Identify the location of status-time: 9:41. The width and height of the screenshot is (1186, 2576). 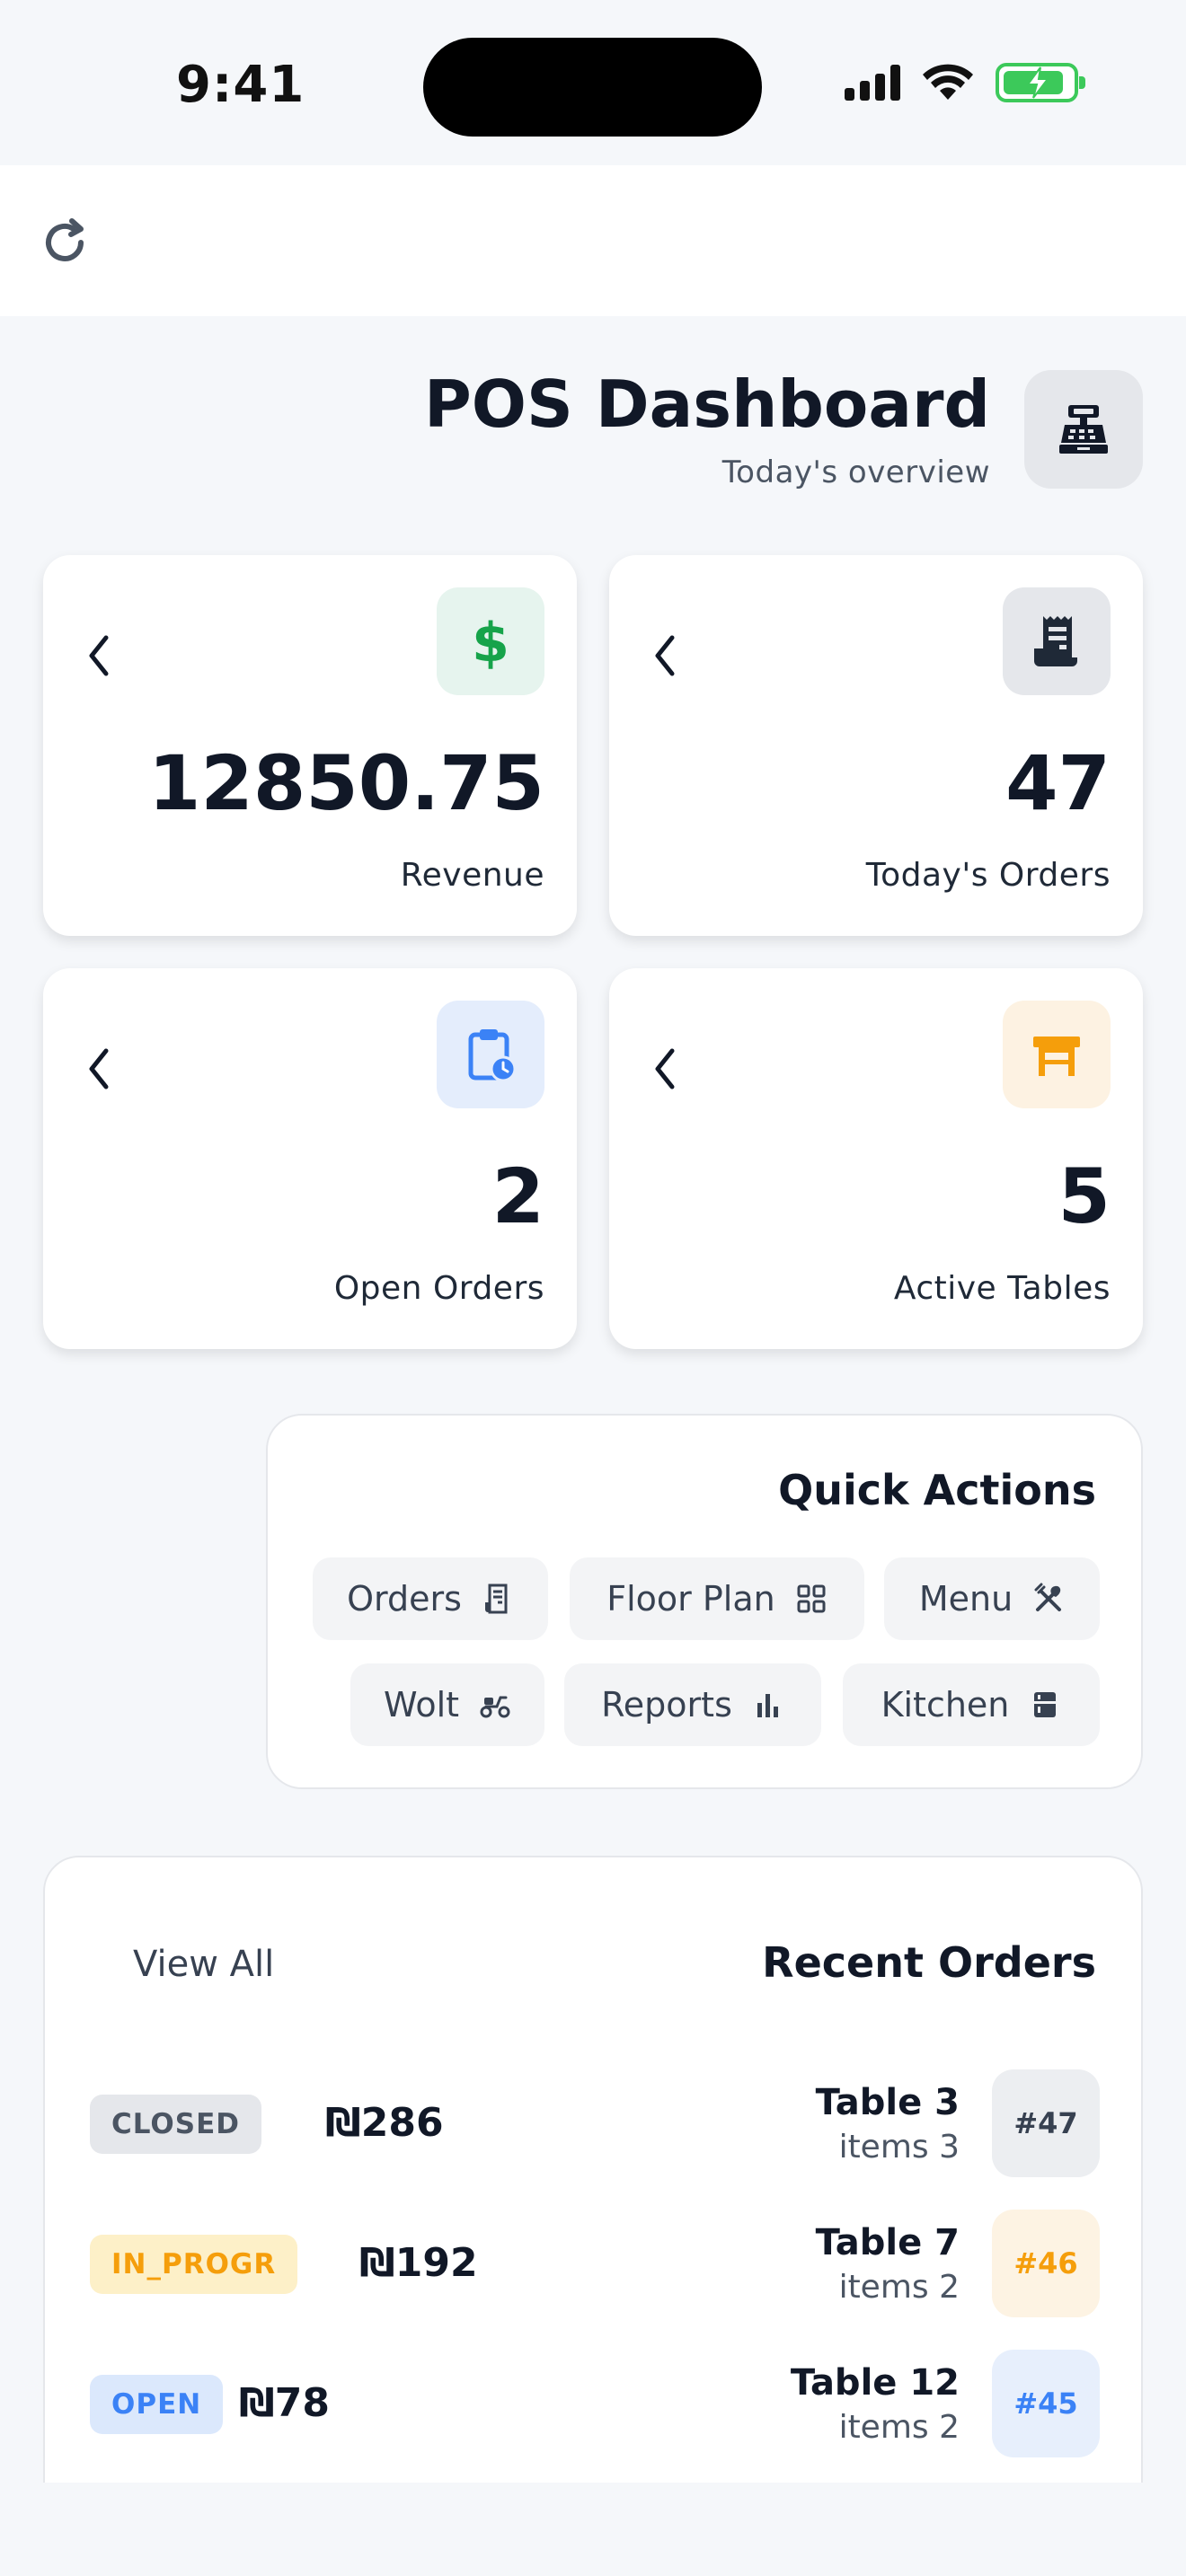
(240, 85).